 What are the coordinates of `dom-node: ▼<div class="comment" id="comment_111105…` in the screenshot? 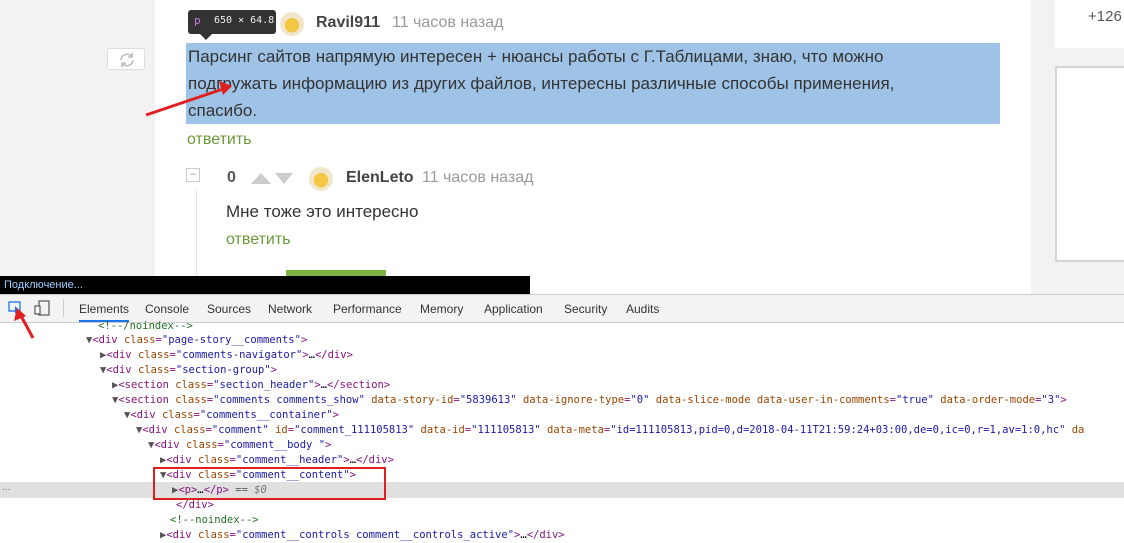 It's located at (610, 430).